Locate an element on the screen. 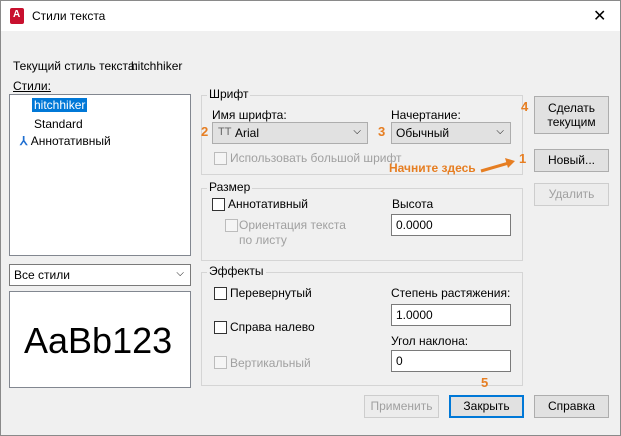 This screenshot has width=621, height=436. help-button: Справка is located at coordinates (571, 406).